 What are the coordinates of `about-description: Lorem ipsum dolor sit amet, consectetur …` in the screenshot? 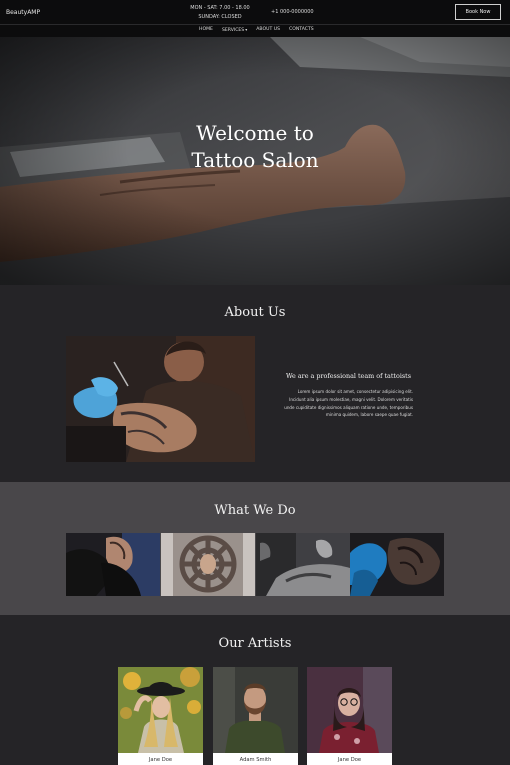 It's located at (348, 403).